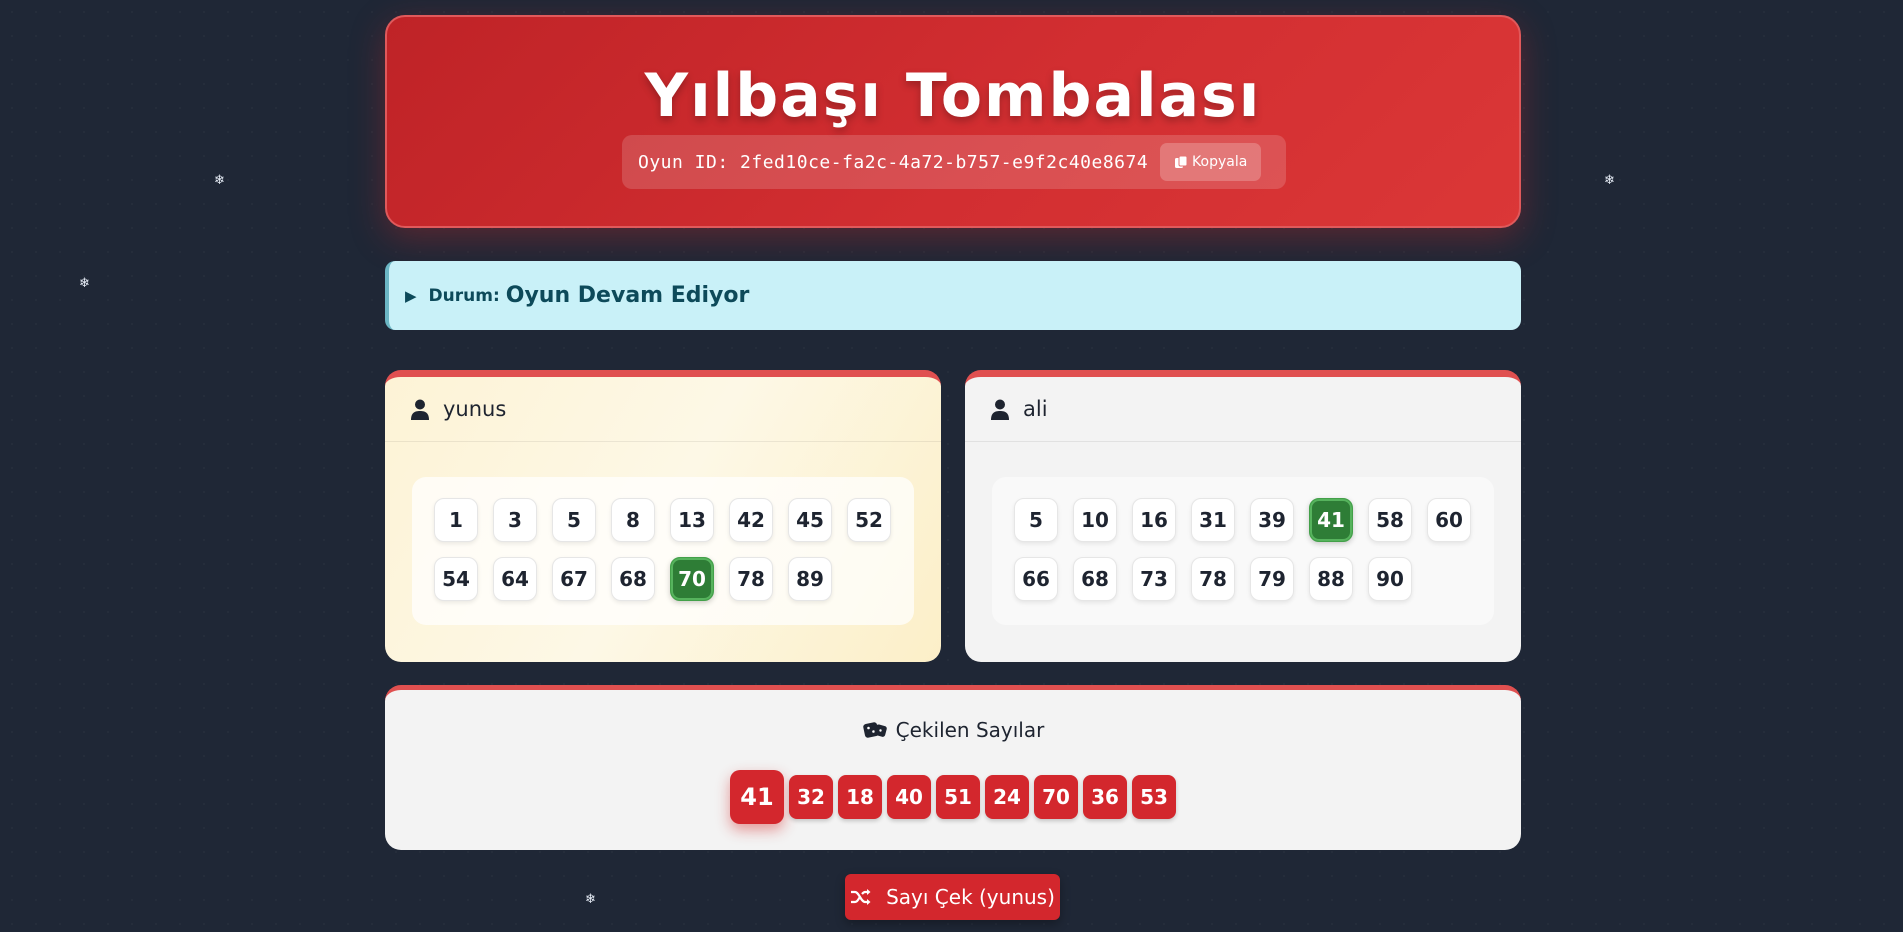  I want to click on drawn-numbers-list: 41 32 18 40 51 24 70 36 53, so click(953, 797).